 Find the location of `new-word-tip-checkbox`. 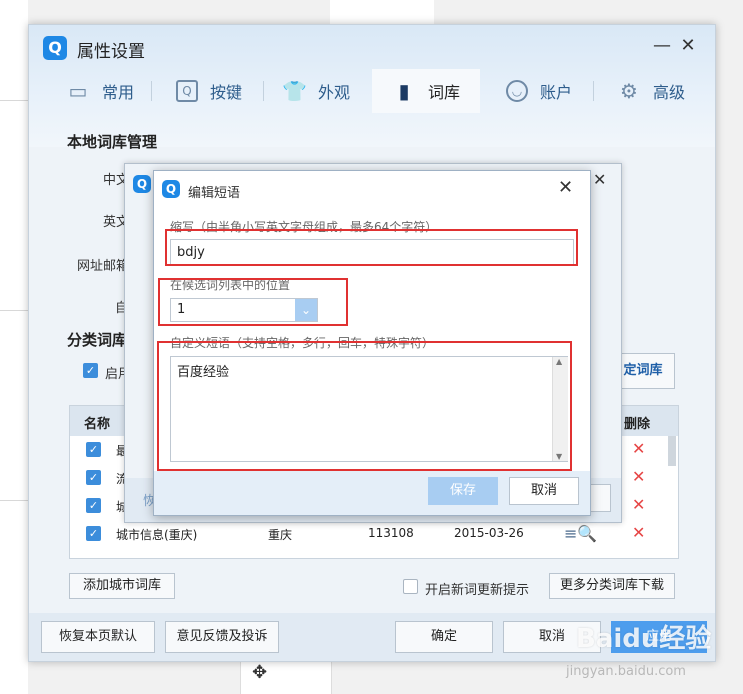

new-word-tip-checkbox is located at coordinates (410, 586).